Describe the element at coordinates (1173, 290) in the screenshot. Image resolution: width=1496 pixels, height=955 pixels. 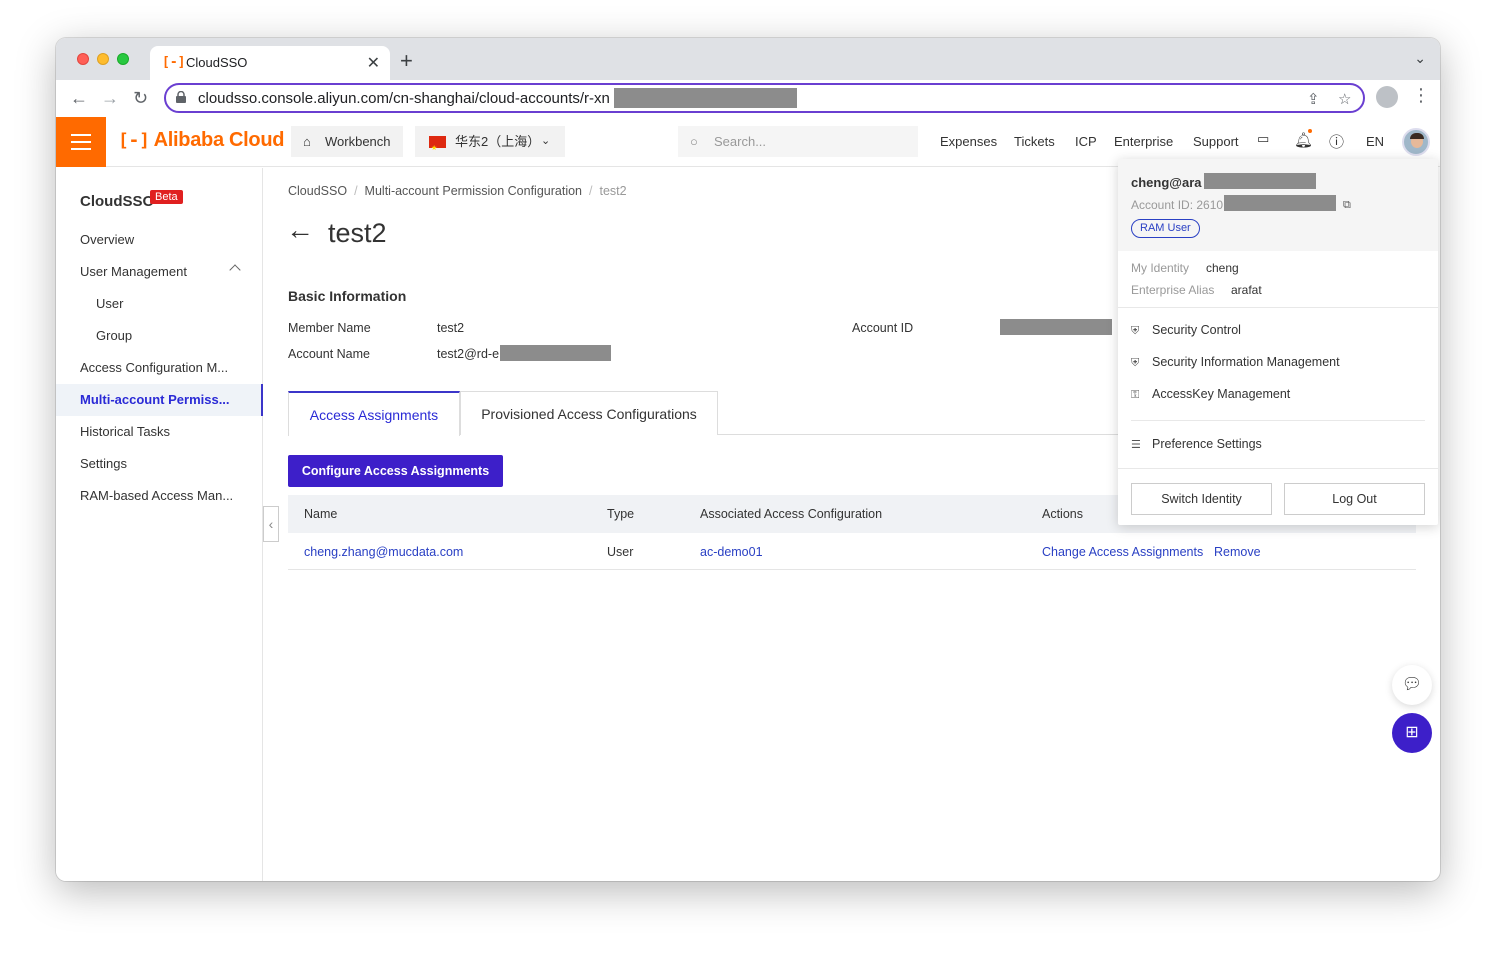
I see `enterprise-alias-label: Enterprise Alias` at that location.